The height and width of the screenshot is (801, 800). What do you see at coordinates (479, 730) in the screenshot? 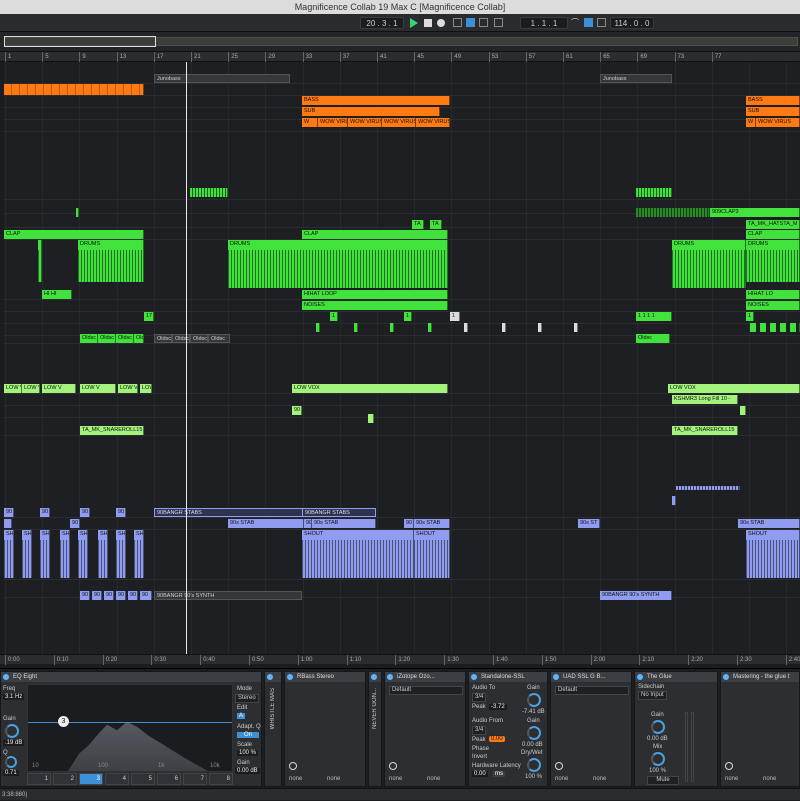
I see `audio-from-select: 3/4` at bounding box center [479, 730].